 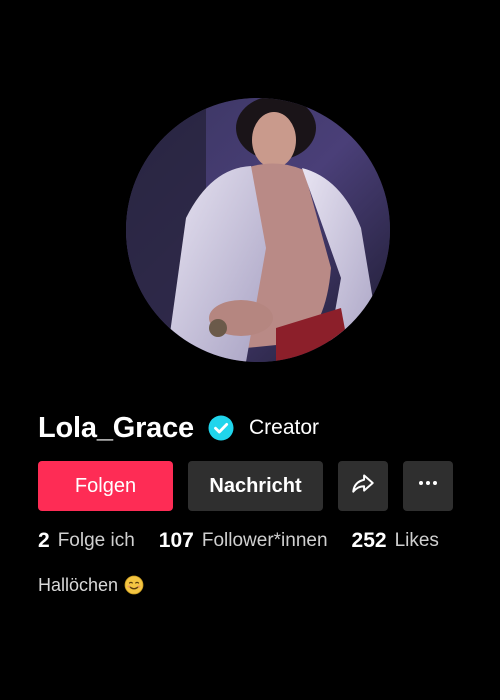 I want to click on stat-label: Likes, so click(x=416, y=540).